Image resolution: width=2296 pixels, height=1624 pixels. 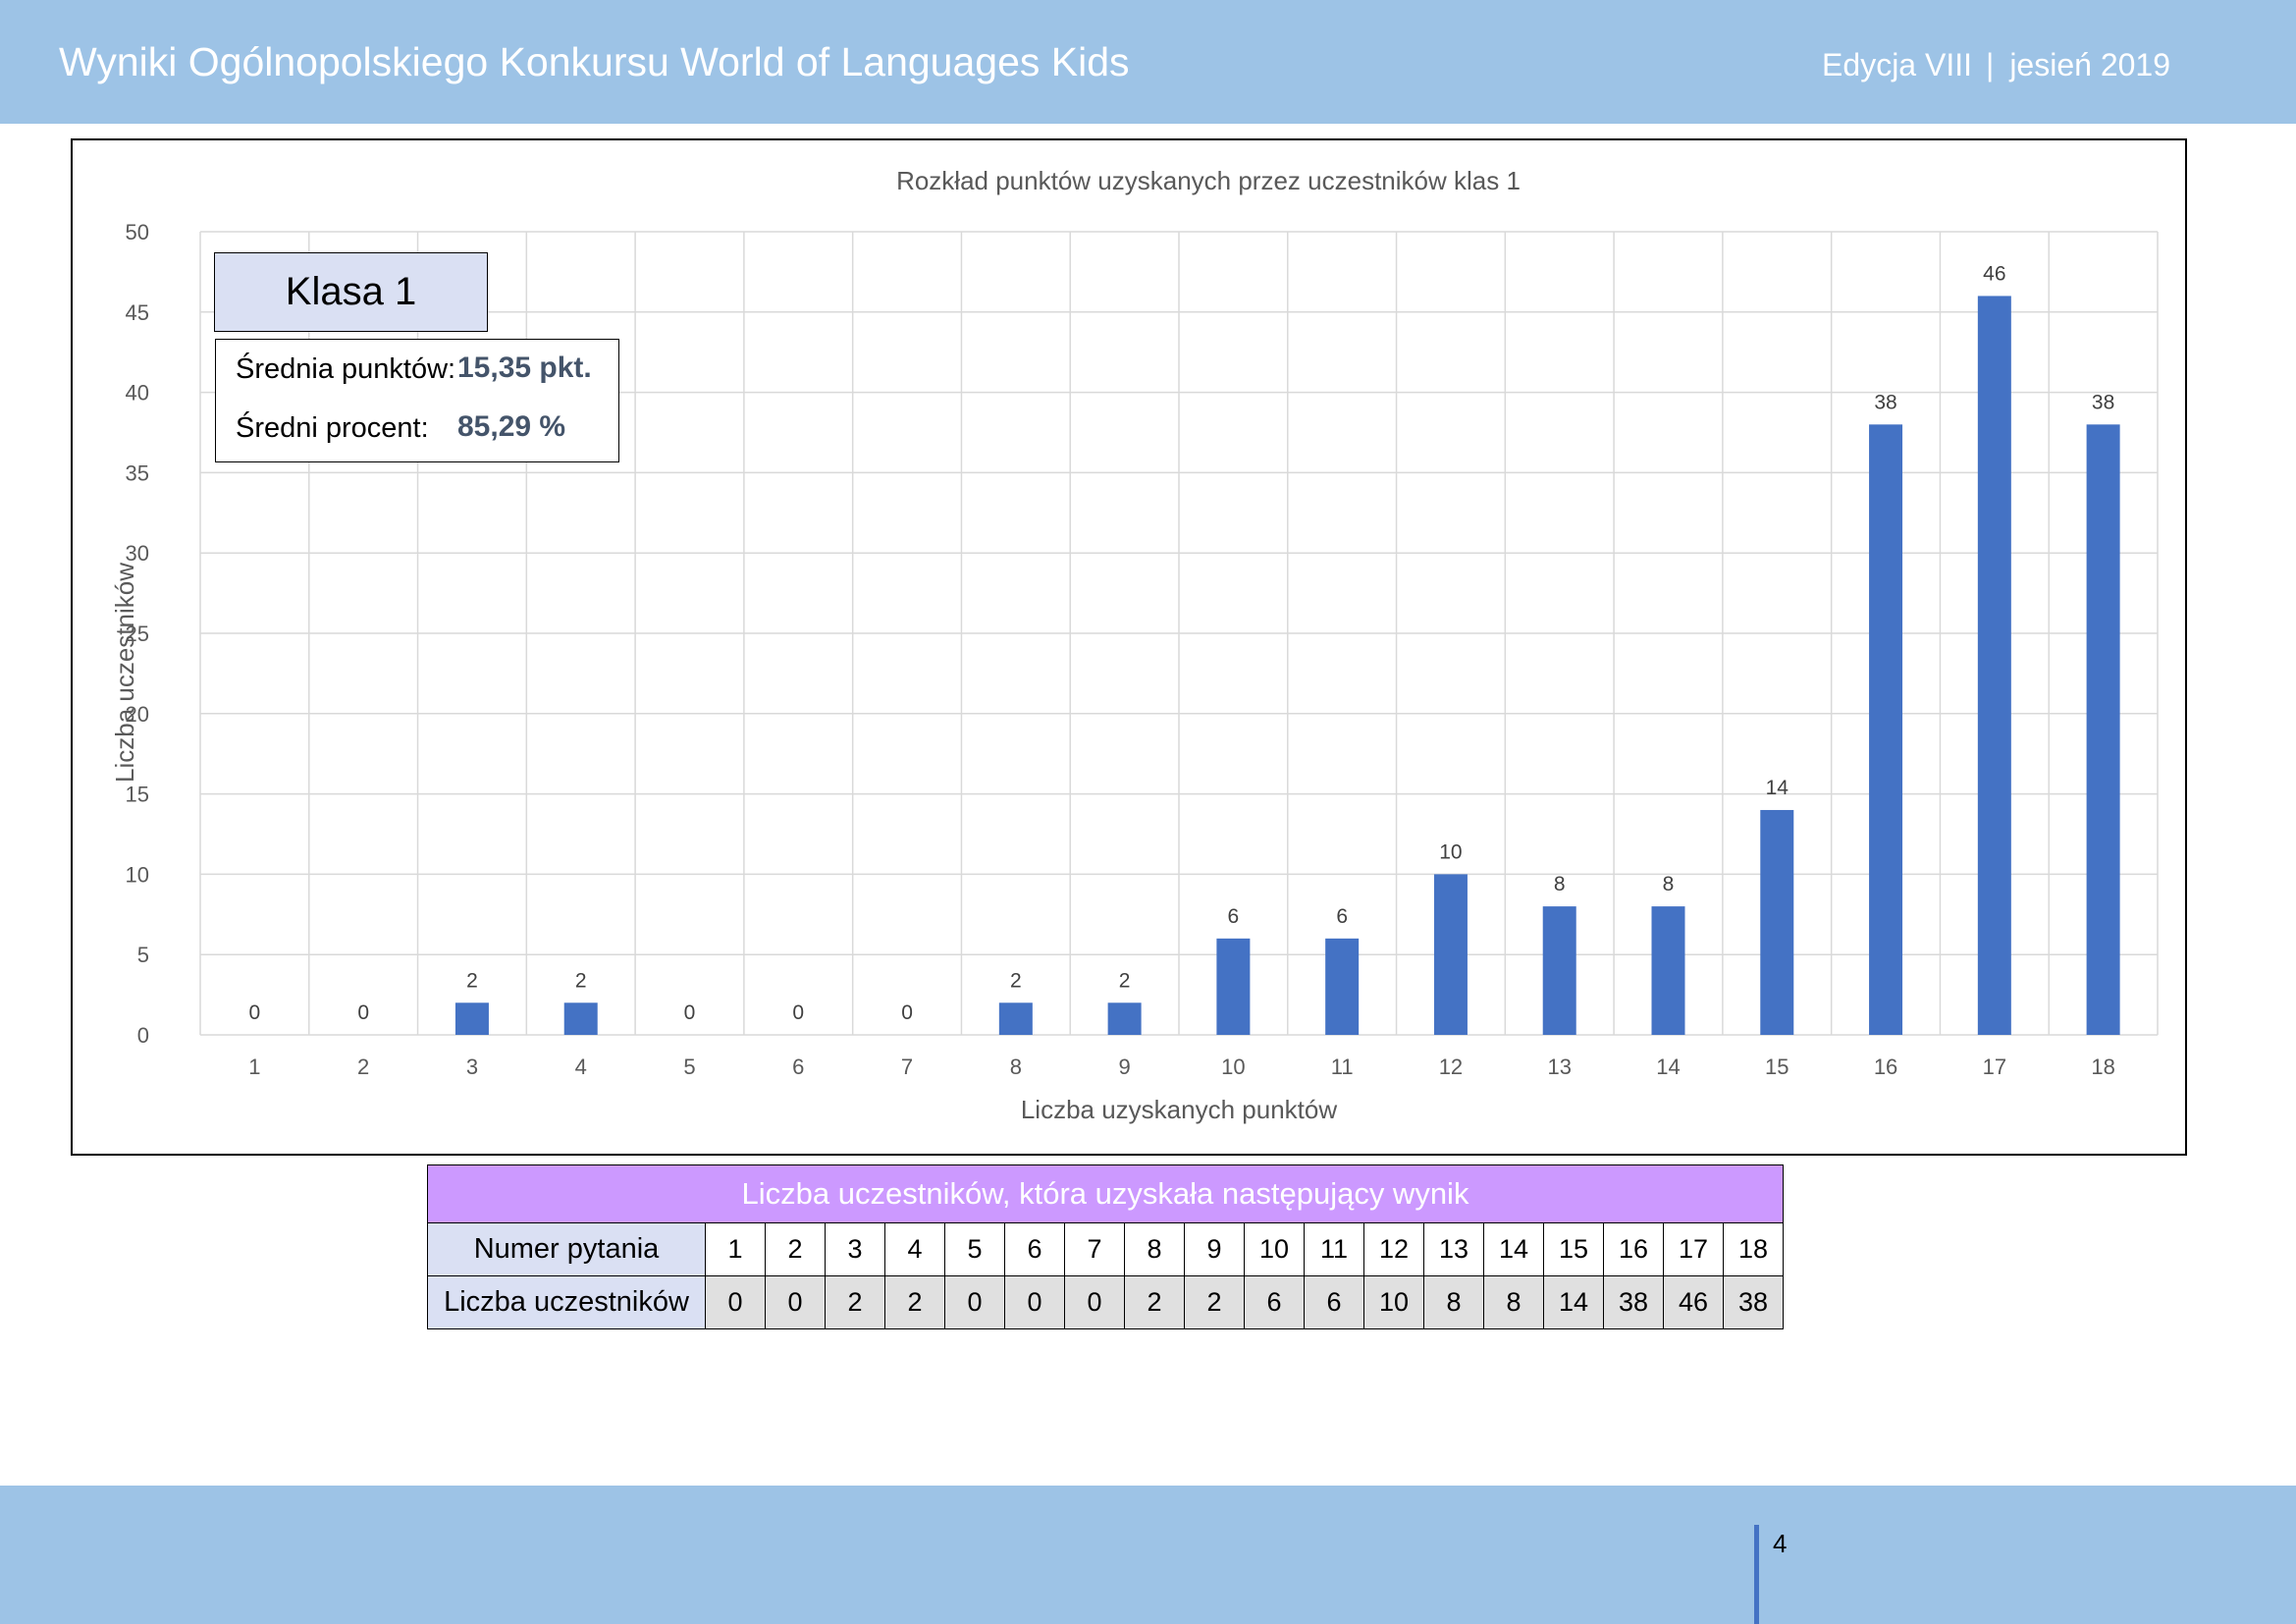 What do you see at coordinates (2089, 64) in the screenshot?
I see `season-label: jesień 2019` at bounding box center [2089, 64].